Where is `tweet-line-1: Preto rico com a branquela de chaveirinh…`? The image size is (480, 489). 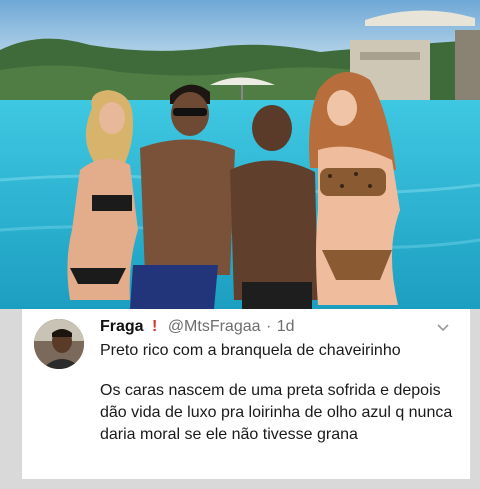
tweet-line-1: Preto rico com a branquela de chaveirinh… is located at coordinates (250, 350).